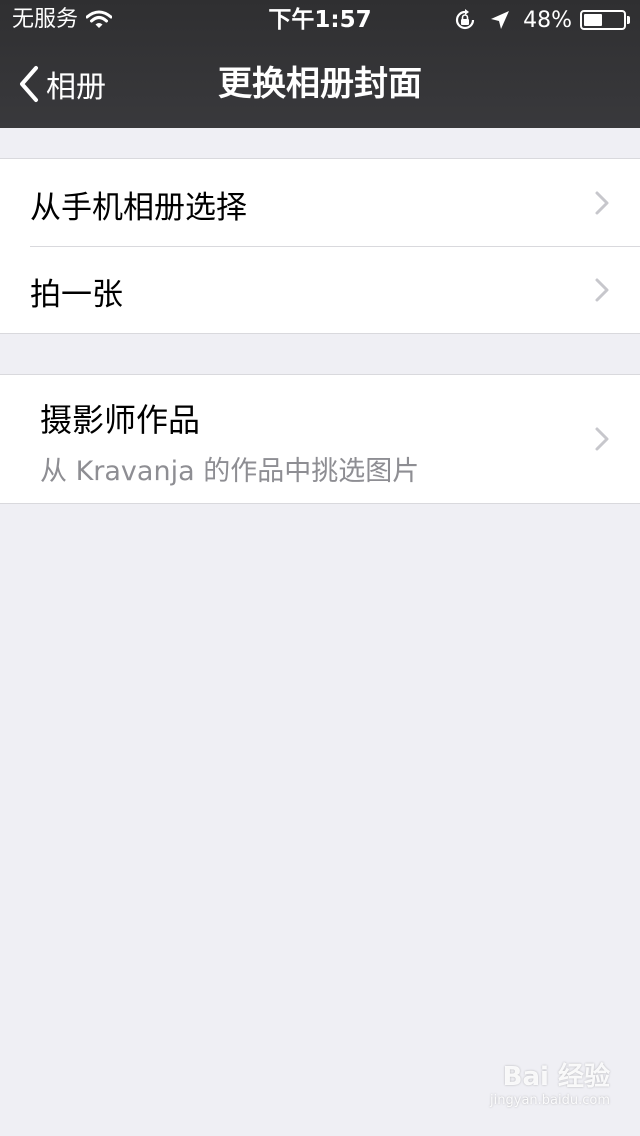 This screenshot has width=640, height=1136. I want to click on photographer-group: 摄影师作品 从 Kravanja 的作品中挑选图片, so click(320, 439).